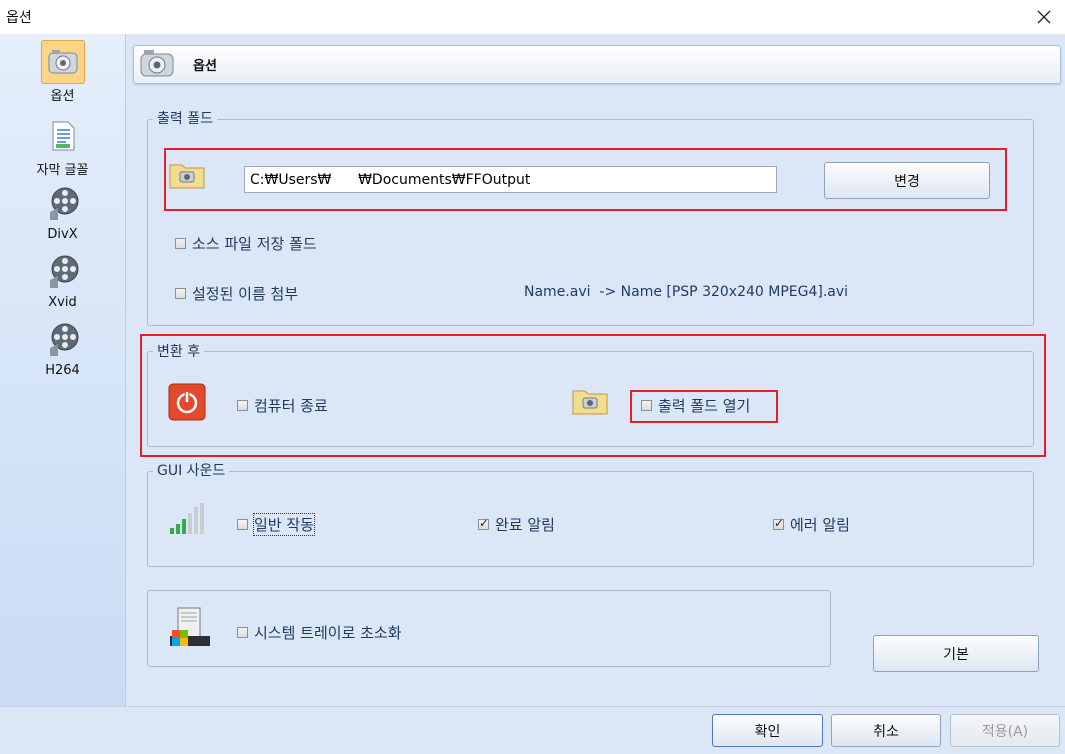 Image resolution: width=1065 pixels, height=754 pixels. What do you see at coordinates (205, 66) in the screenshot?
I see `page-title: 옵션` at bounding box center [205, 66].